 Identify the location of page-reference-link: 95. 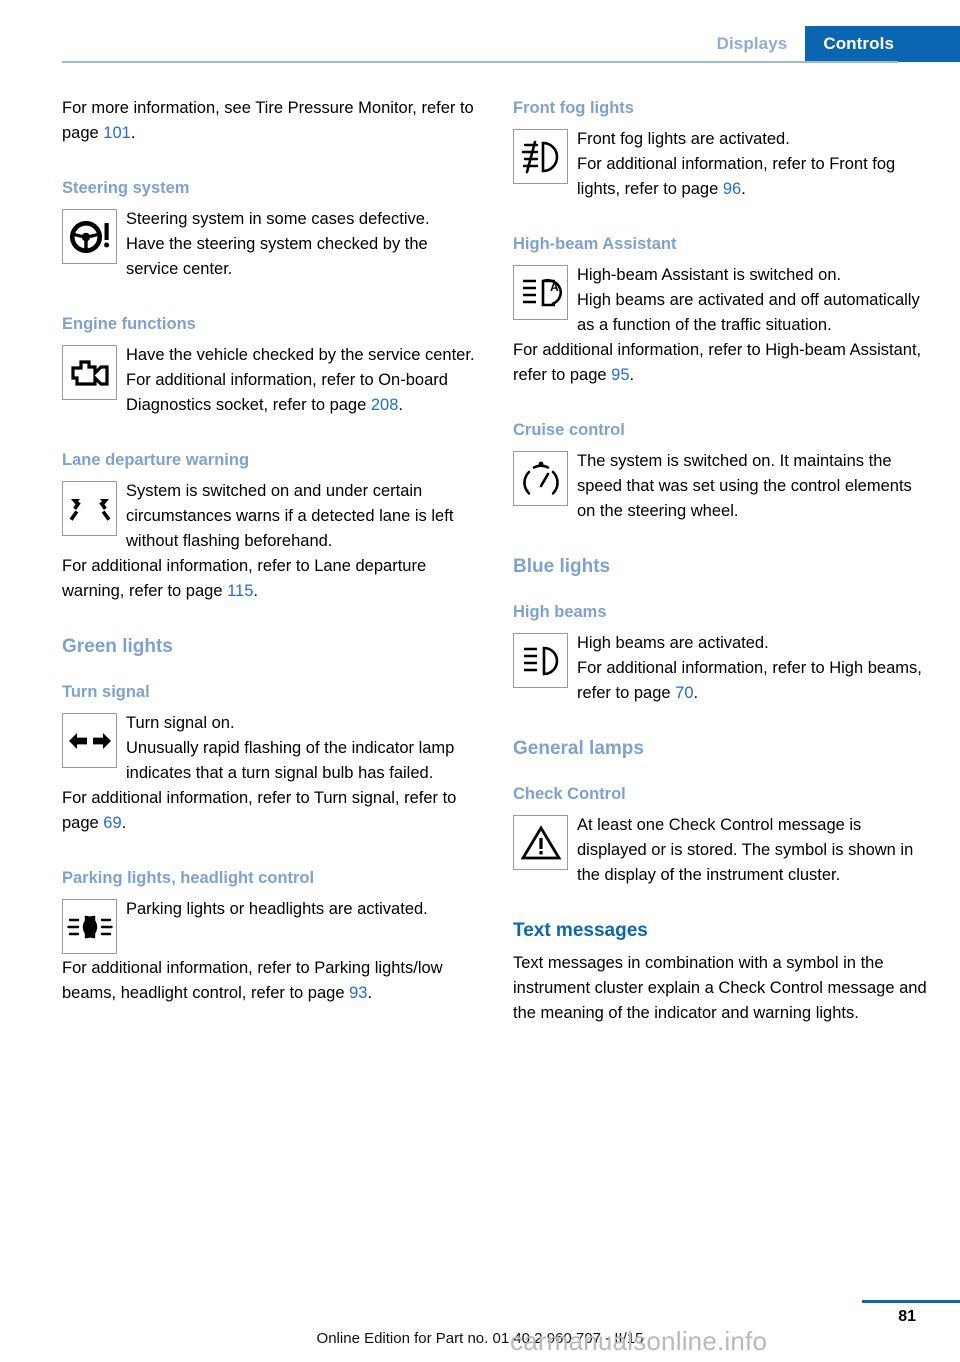
(620, 375).